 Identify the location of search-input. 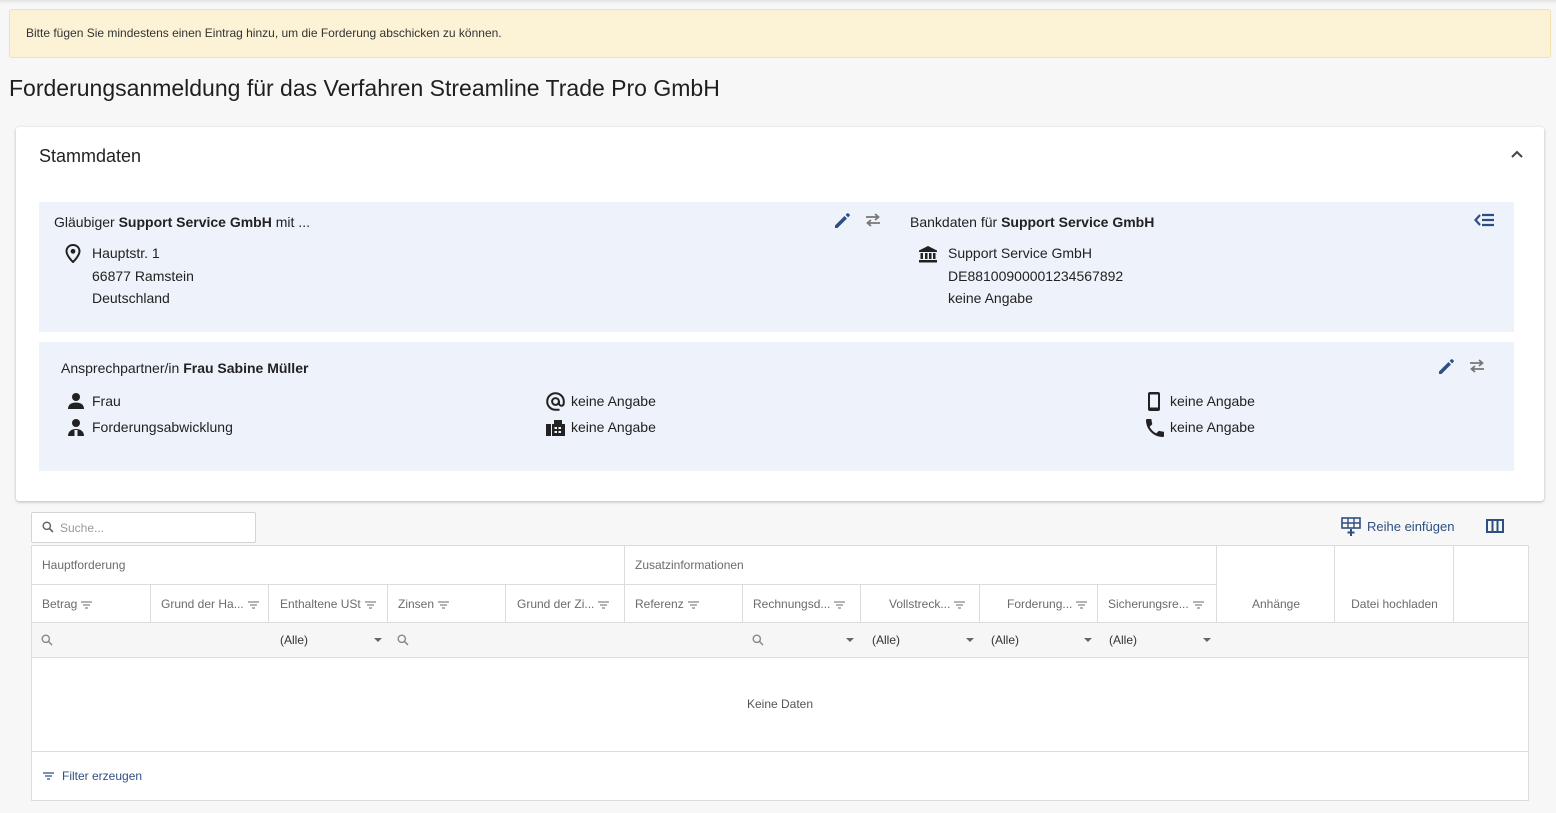
(153, 528).